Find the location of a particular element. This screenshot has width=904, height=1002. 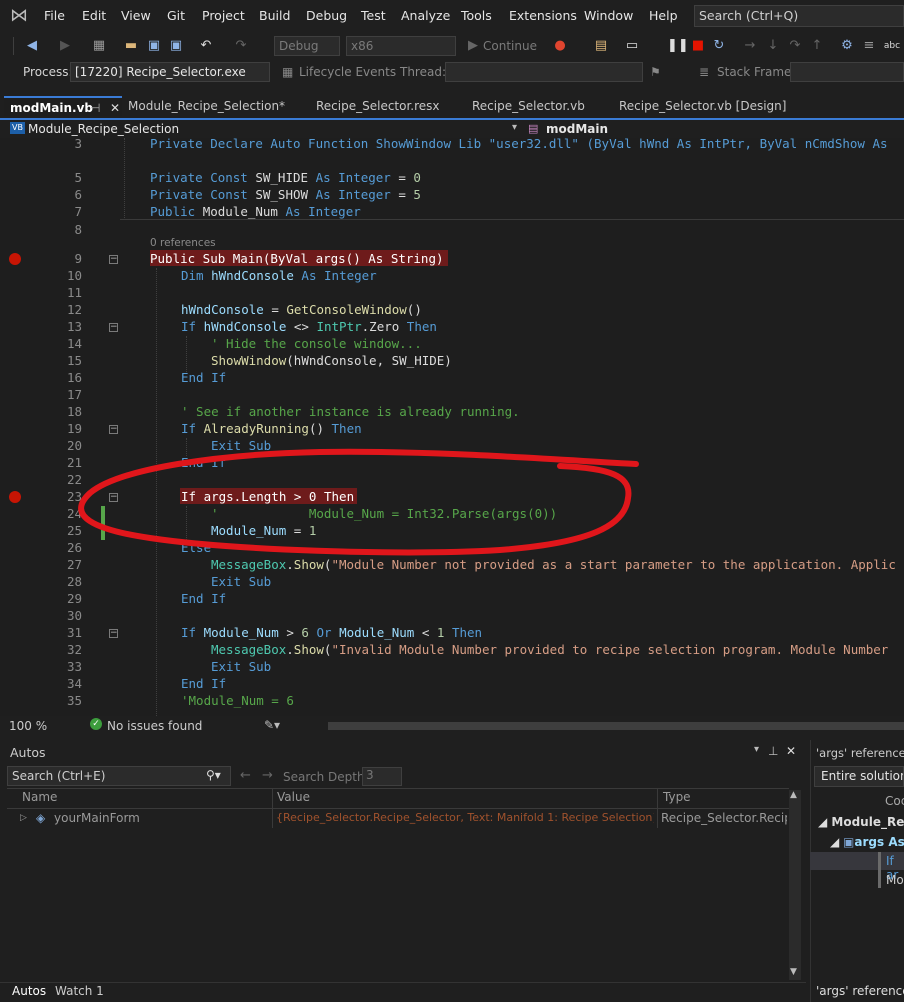

flag-icon: ⚑ is located at coordinates (655, 72).